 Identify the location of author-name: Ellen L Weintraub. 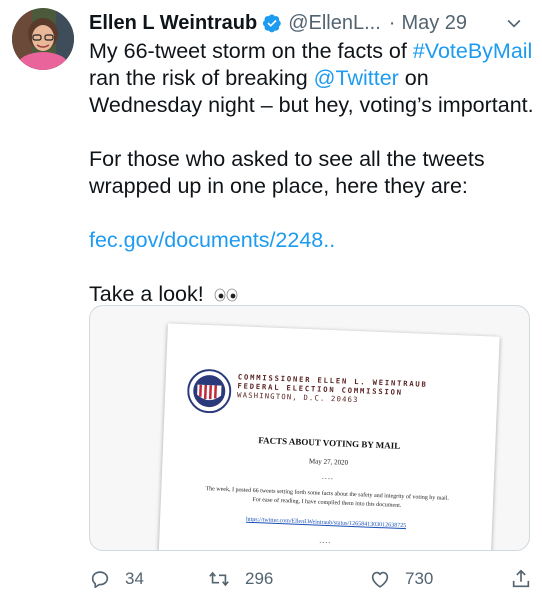
(173, 23).